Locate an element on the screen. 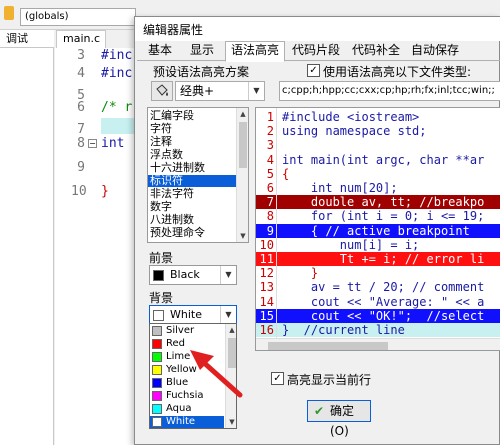 This screenshot has width=500, height=445. dialog-title: 编辑器属性 is located at coordinates (173, 30).